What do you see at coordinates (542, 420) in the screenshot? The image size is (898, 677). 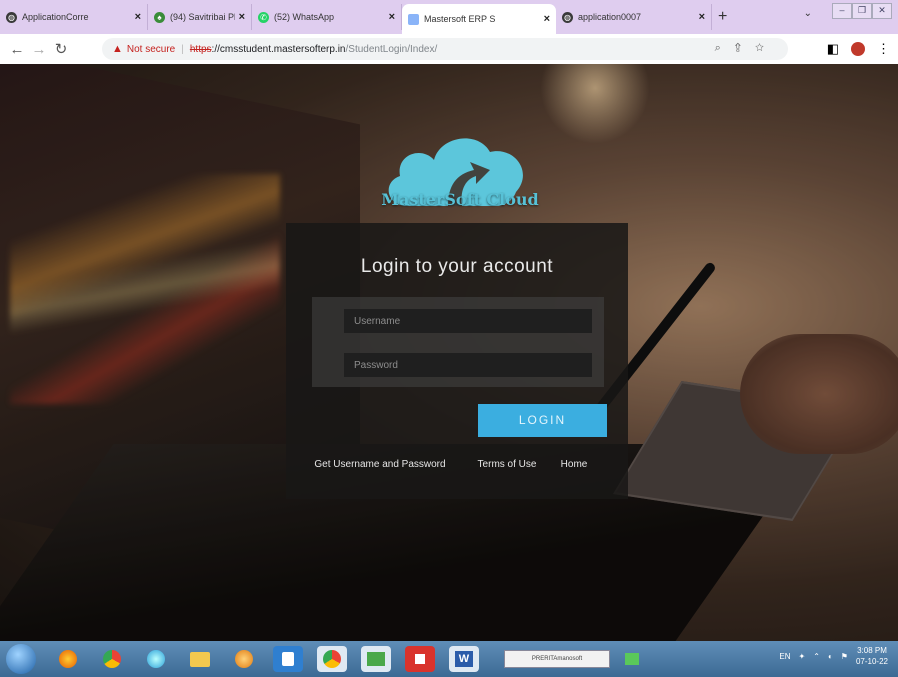 I see `login-button: LOGIN` at bounding box center [542, 420].